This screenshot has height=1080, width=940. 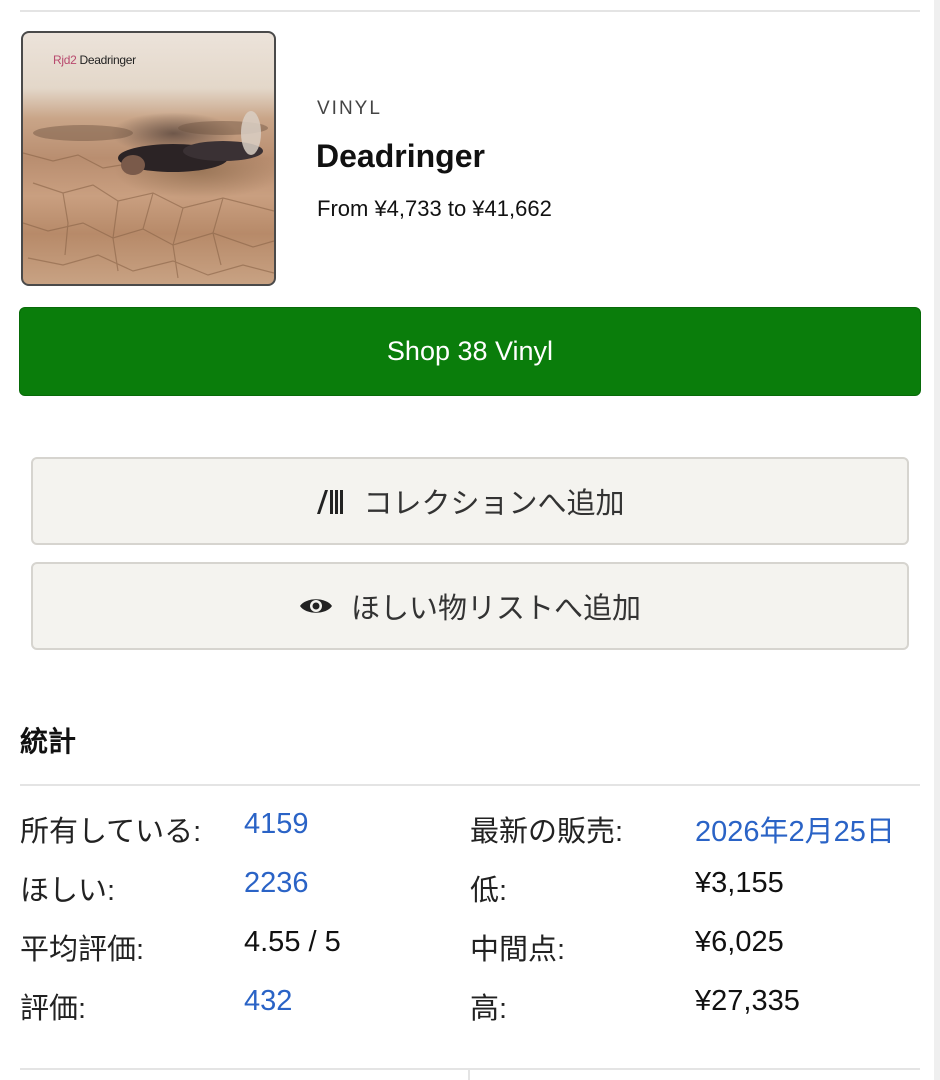 I want to click on stat-value-have: 4159, so click(x=276, y=824).